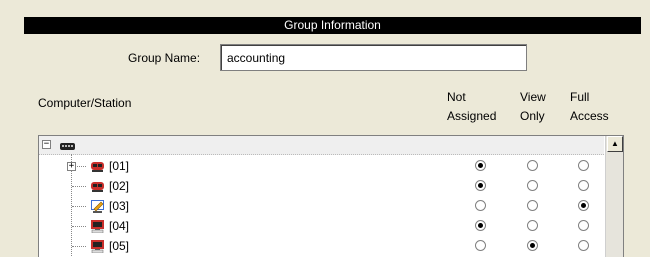  Describe the element at coordinates (580, 97) in the screenshot. I see `full-access-header-line1: Full` at that location.